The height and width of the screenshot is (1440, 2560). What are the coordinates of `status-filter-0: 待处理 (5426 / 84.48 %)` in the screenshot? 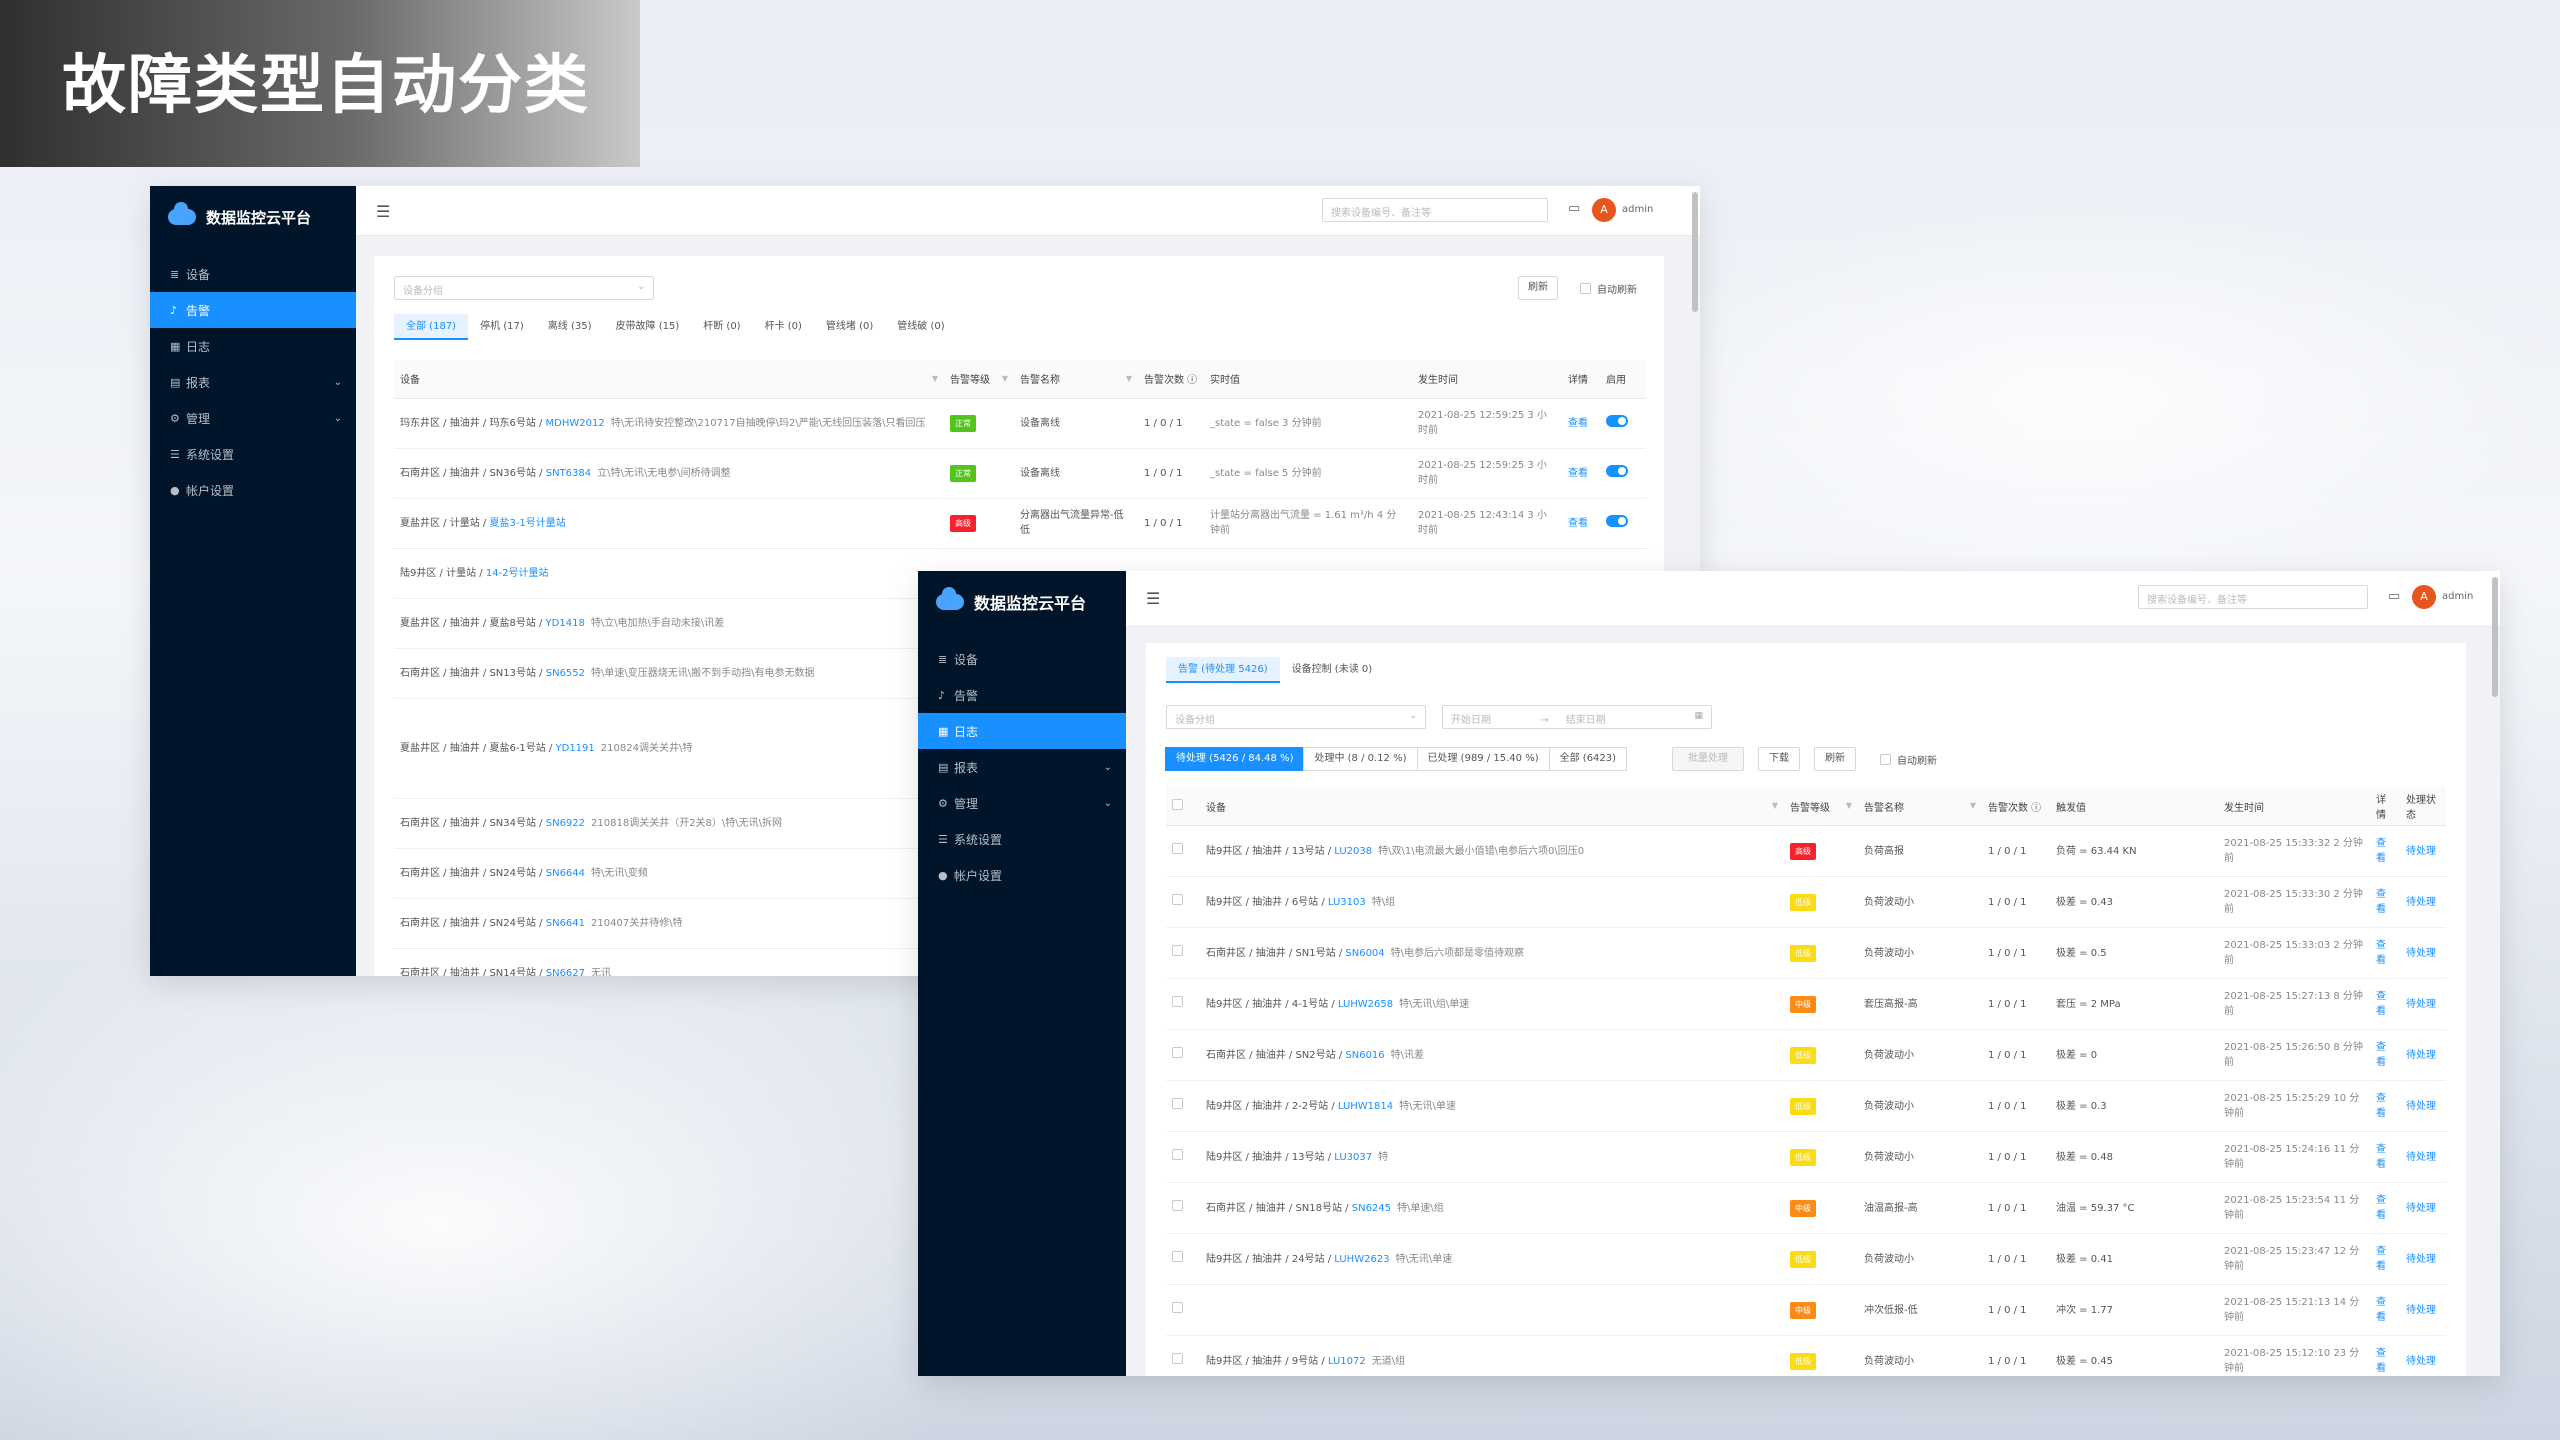 It's located at (1235, 759).